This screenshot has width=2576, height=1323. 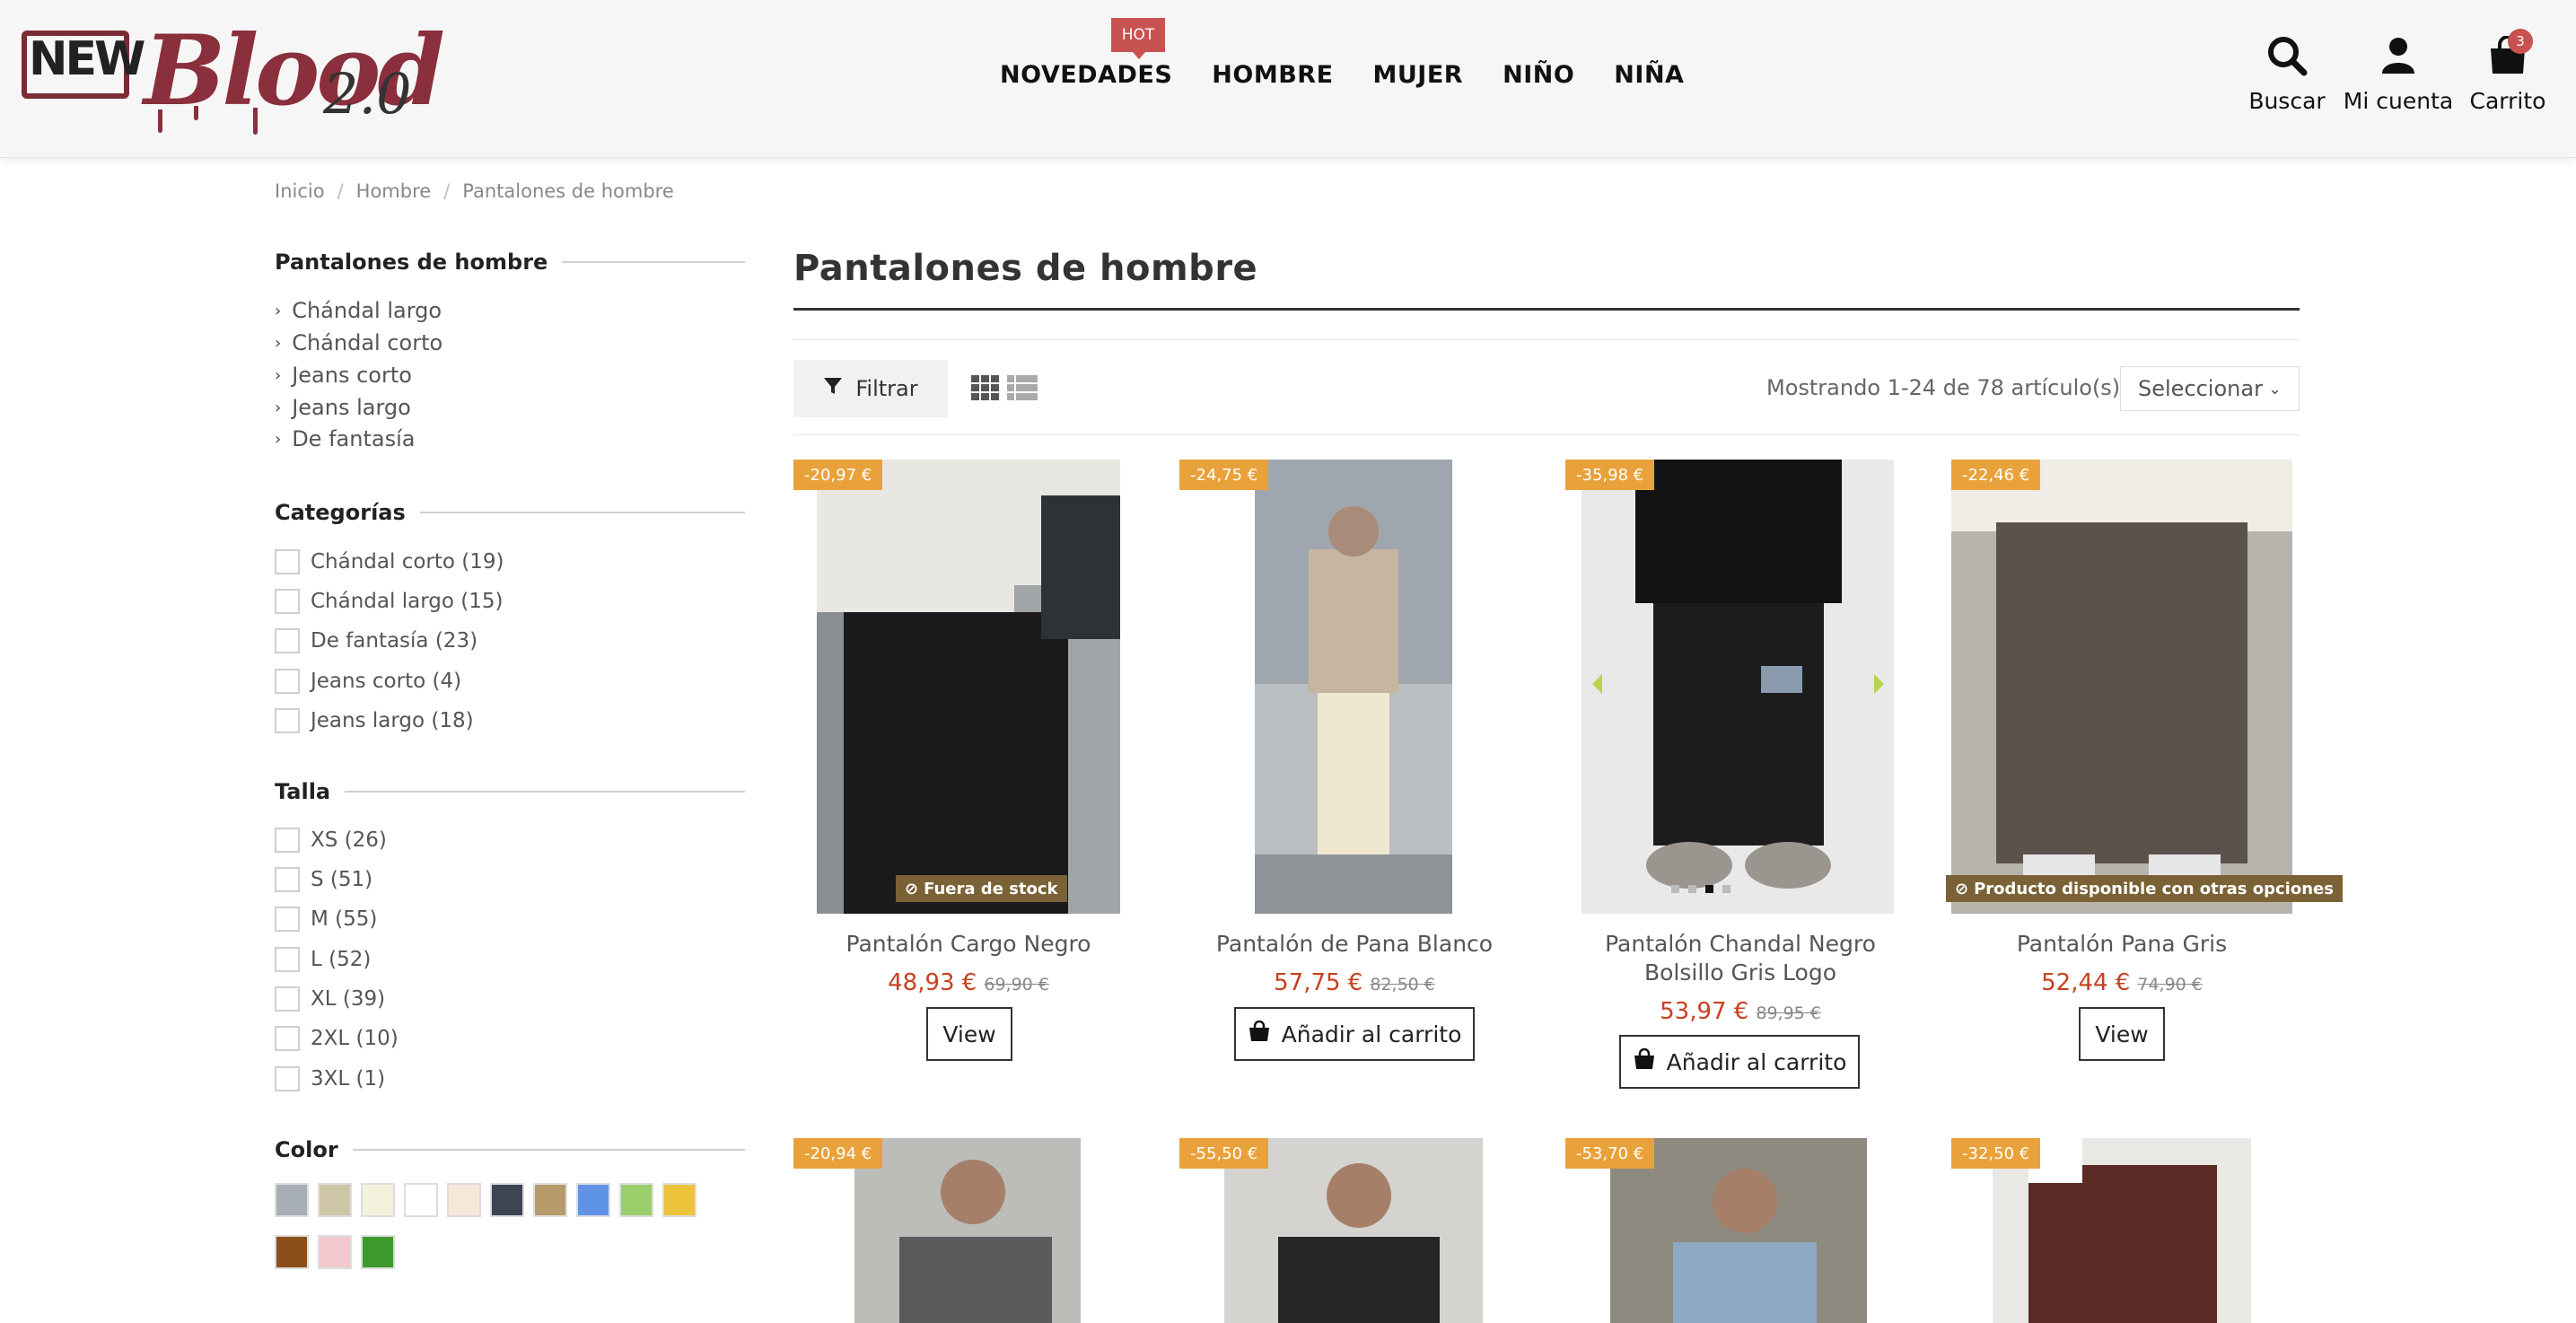 I want to click on facet-label: XS (26), so click(x=349, y=840).